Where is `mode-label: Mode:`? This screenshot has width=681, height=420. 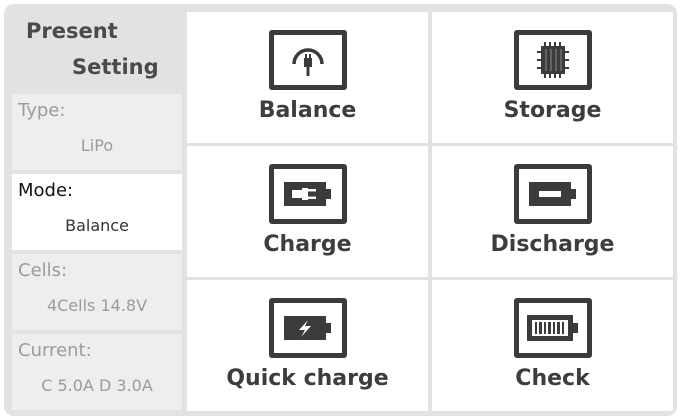
mode-label: Mode: is located at coordinates (46, 190).